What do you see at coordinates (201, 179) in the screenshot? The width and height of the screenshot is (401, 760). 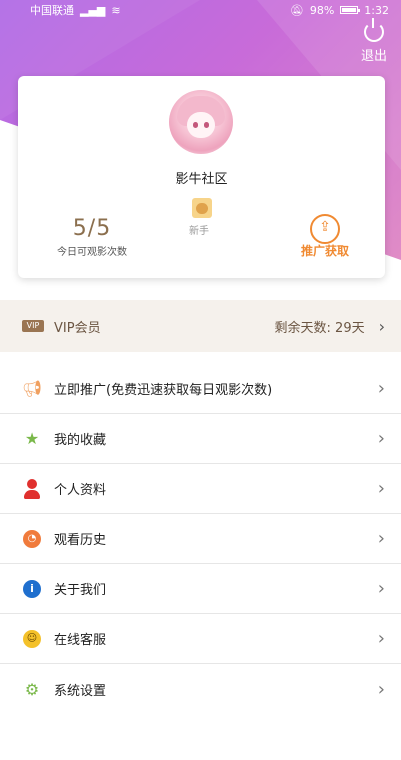 I see `profile-name: 影牛社区` at bounding box center [201, 179].